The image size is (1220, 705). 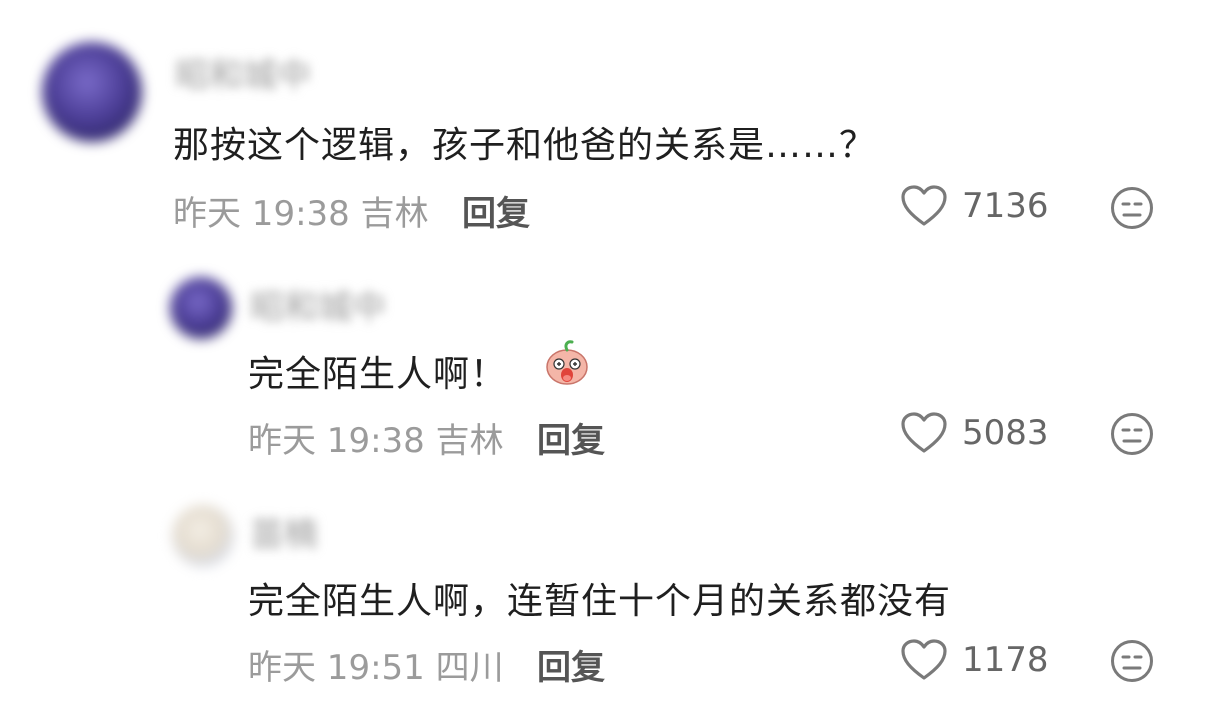 What do you see at coordinates (600, 601) in the screenshot?
I see `comment-text: 完全陌生人啊，连暂住十个月的关系都没有` at bounding box center [600, 601].